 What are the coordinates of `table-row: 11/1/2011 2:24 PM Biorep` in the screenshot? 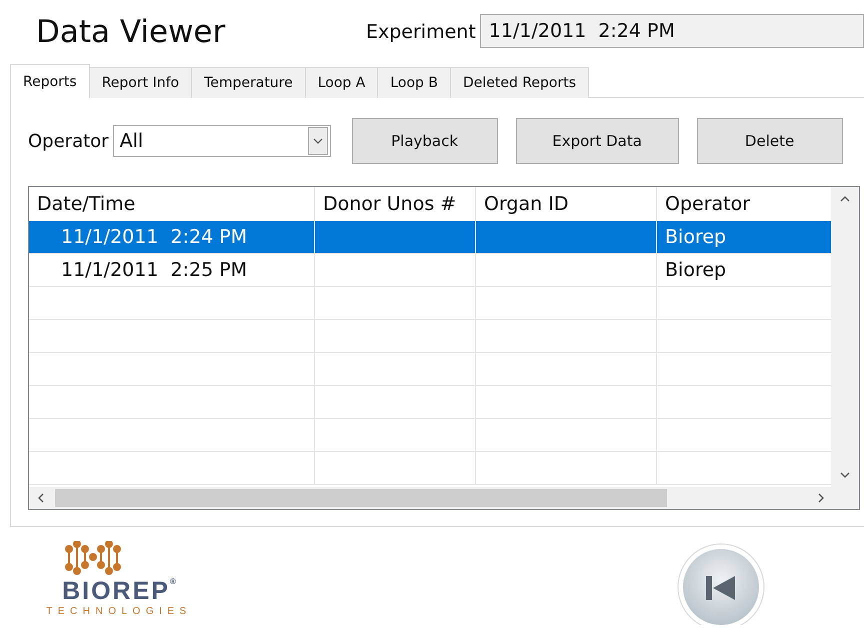 It's located at (430, 237).